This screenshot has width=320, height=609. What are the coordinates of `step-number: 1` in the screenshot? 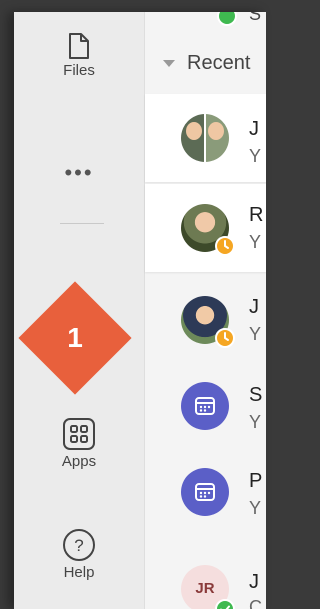 It's located at (75, 337).